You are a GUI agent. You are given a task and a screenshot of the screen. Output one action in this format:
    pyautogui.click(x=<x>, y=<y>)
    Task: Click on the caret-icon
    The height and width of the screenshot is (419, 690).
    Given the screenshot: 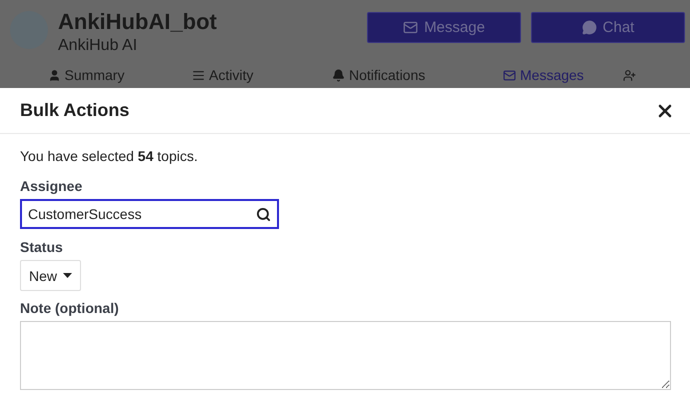 What is the action you would take?
    pyautogui.click(x=67, y=275)
    